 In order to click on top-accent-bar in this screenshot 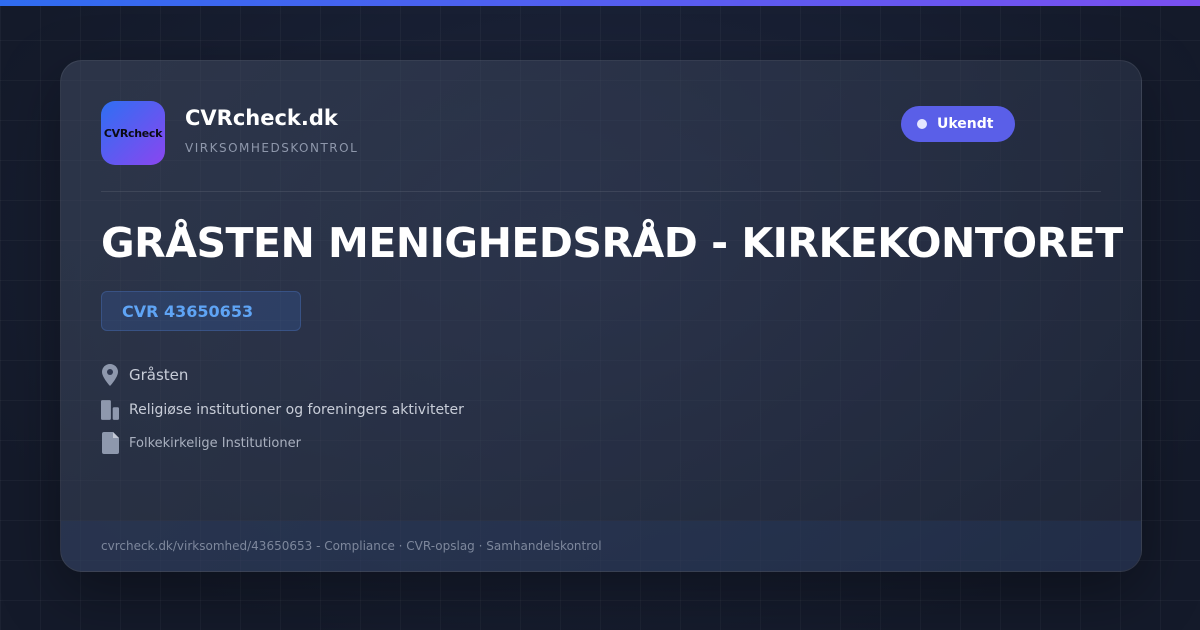, I will do `click(600, 3)`.